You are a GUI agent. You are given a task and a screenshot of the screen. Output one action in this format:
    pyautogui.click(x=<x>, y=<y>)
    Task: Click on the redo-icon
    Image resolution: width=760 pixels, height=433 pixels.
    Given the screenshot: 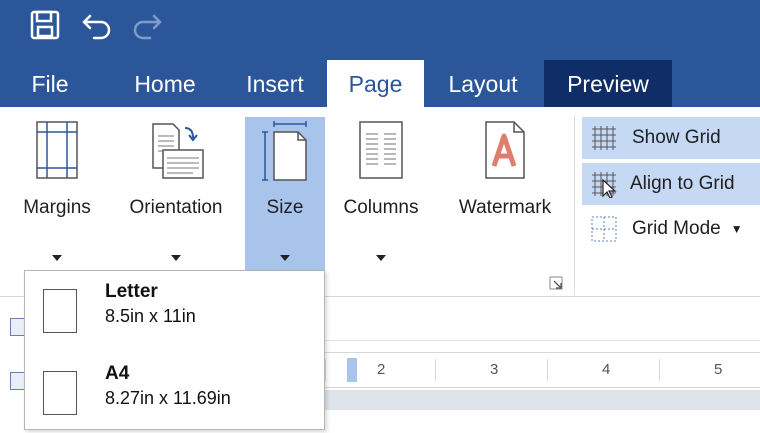 What is the action you would take?
    pyautogui.click(x=147, y=27)
    